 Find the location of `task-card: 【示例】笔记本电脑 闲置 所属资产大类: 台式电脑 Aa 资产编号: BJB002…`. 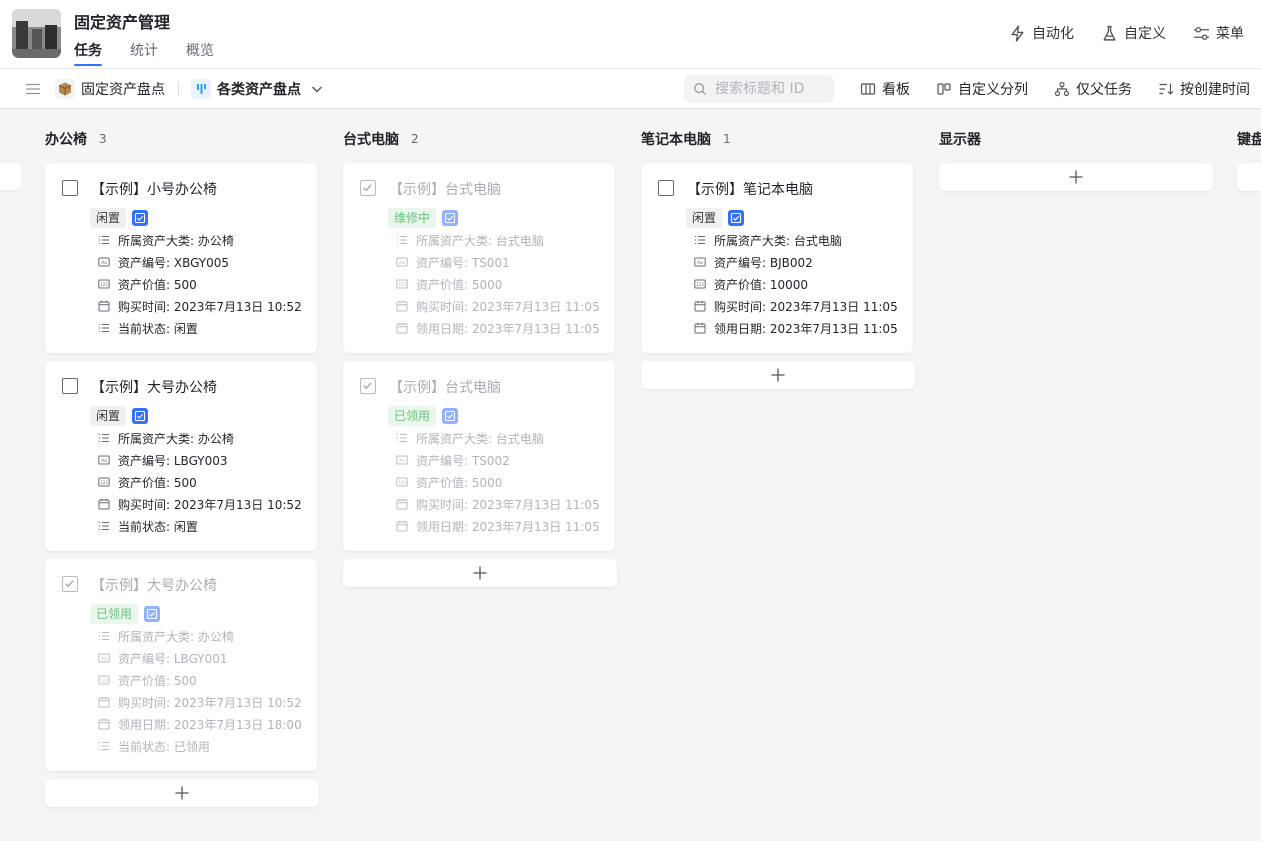

task-card: 【示例】笔记本电脑 闲置 所属资产大类: 台式电脑 Aa 资产编号: BJB002… is located at coordinates (777, 258).